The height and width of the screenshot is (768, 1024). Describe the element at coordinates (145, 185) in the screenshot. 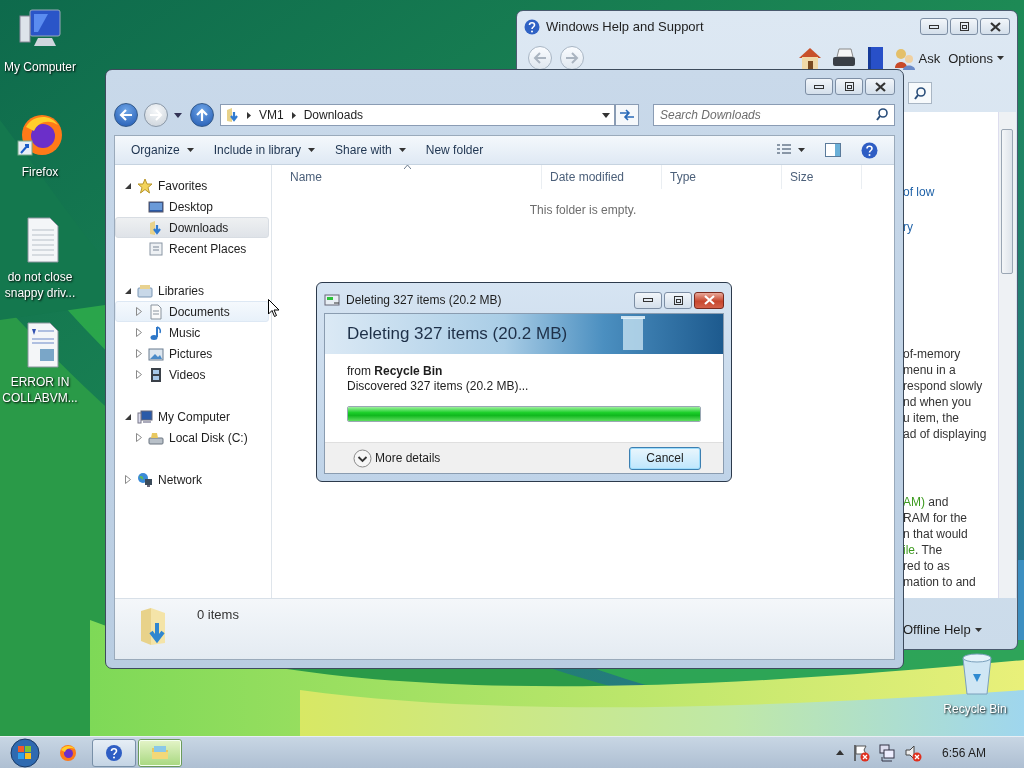

I see `star-icon` at that location.